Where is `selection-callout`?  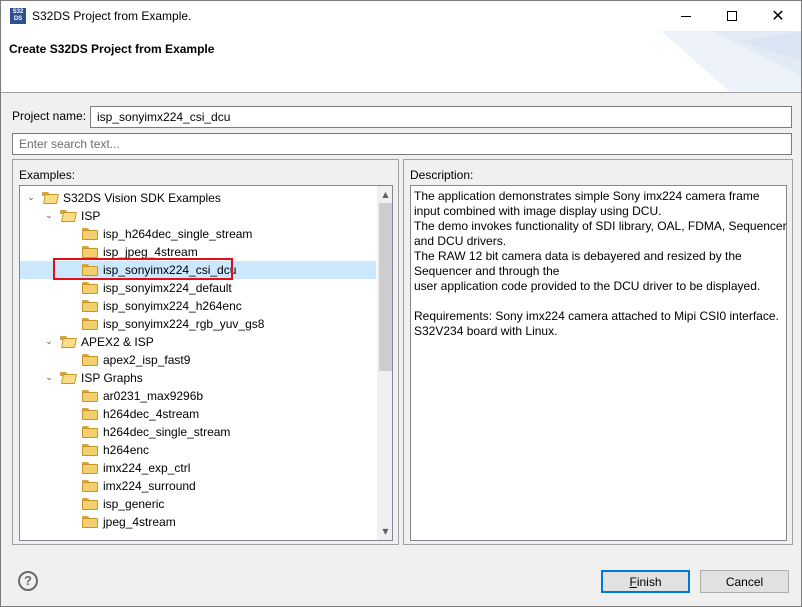
selection-callout is located at coordinates (143, 269).